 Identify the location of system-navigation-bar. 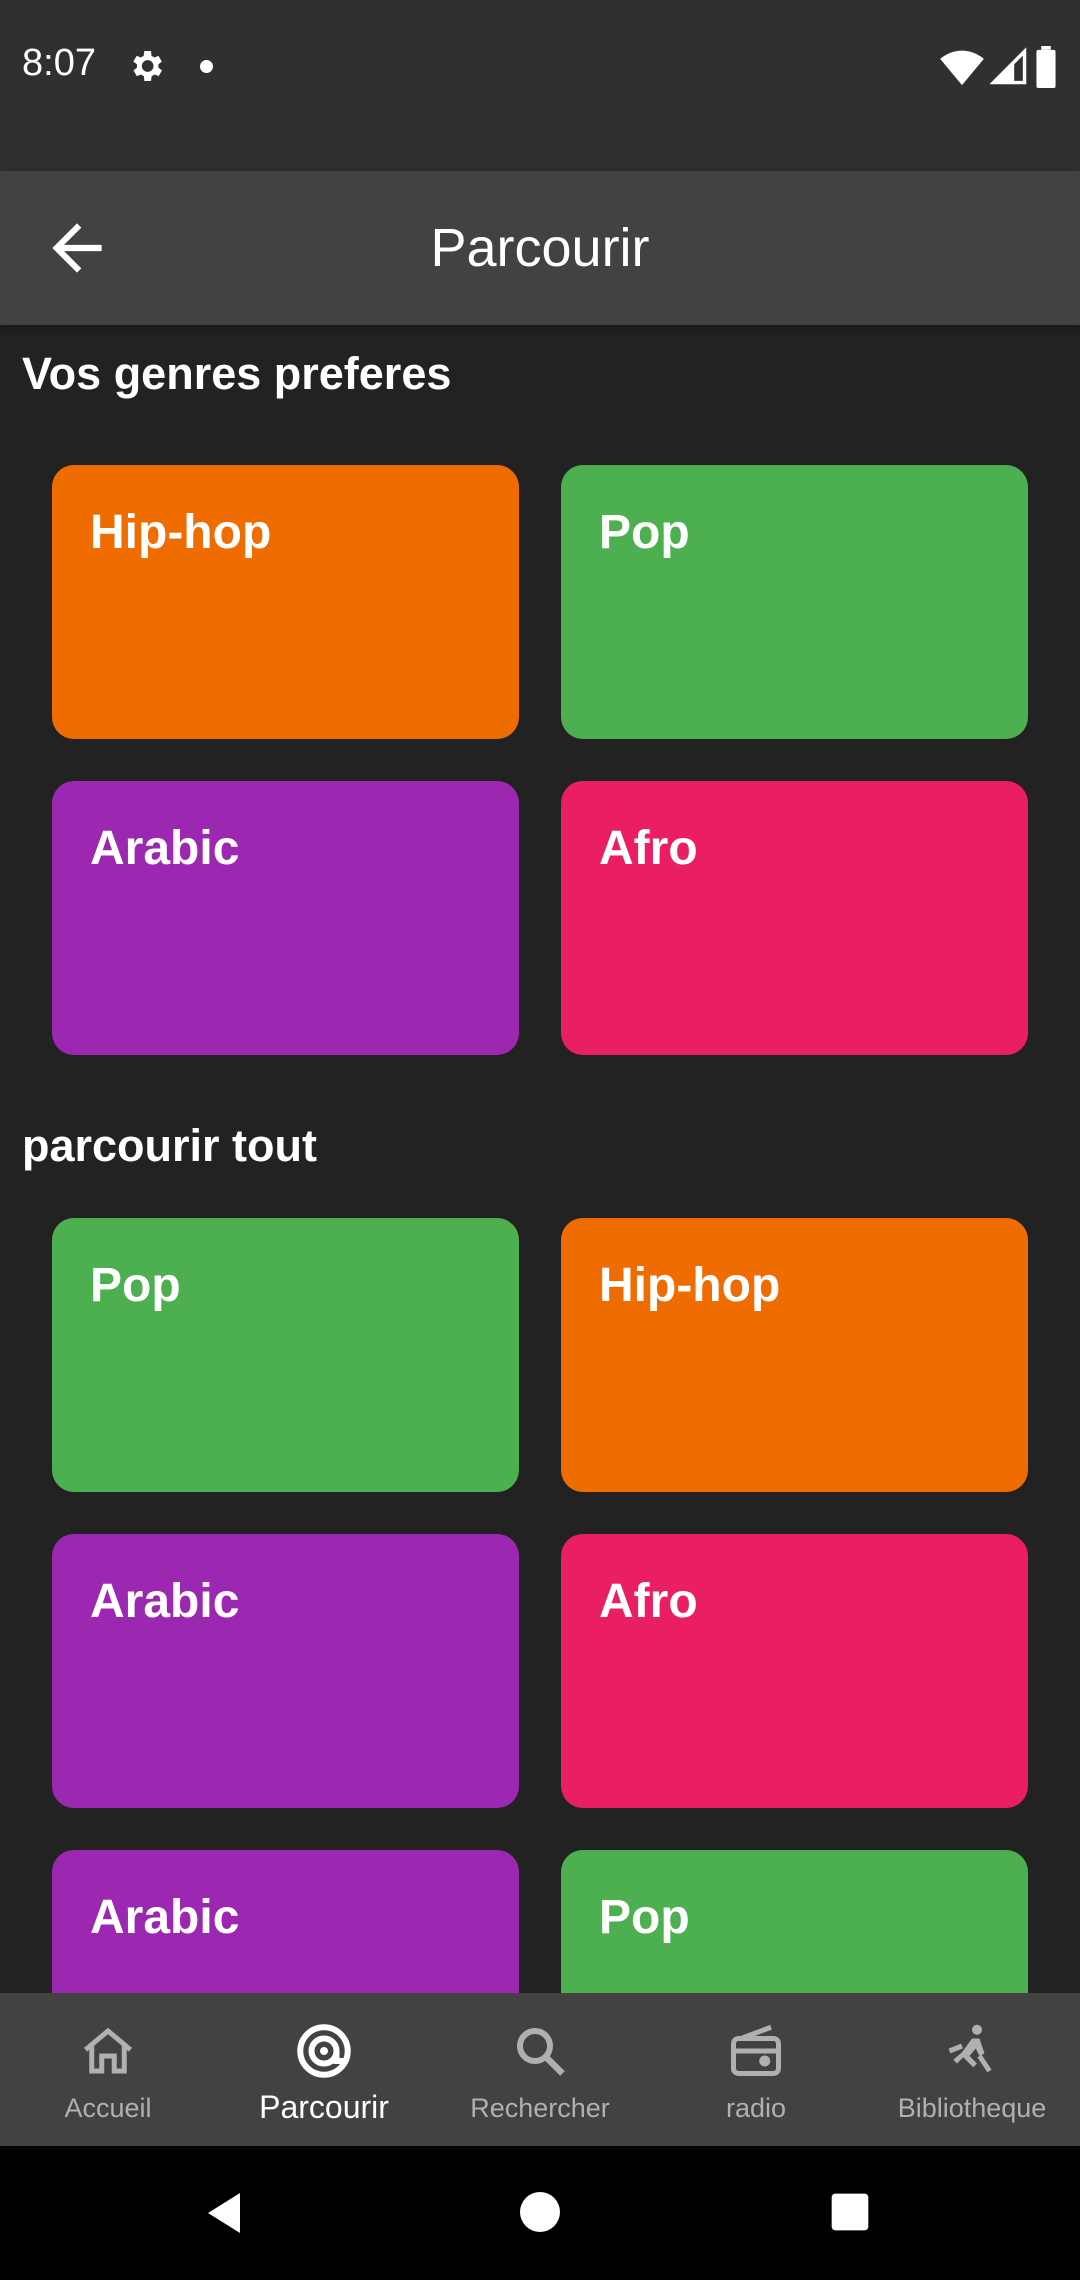
(540, 2213).